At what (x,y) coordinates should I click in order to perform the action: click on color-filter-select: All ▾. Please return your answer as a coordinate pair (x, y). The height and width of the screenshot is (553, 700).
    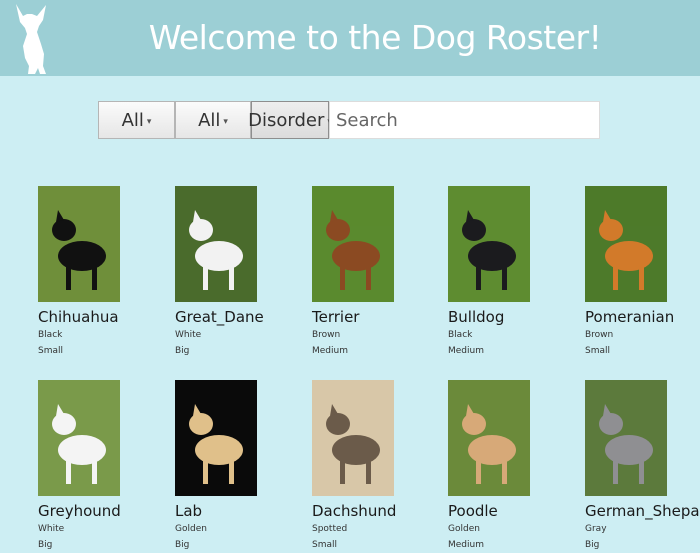
    Looking at the image, I should click on (136, 120).